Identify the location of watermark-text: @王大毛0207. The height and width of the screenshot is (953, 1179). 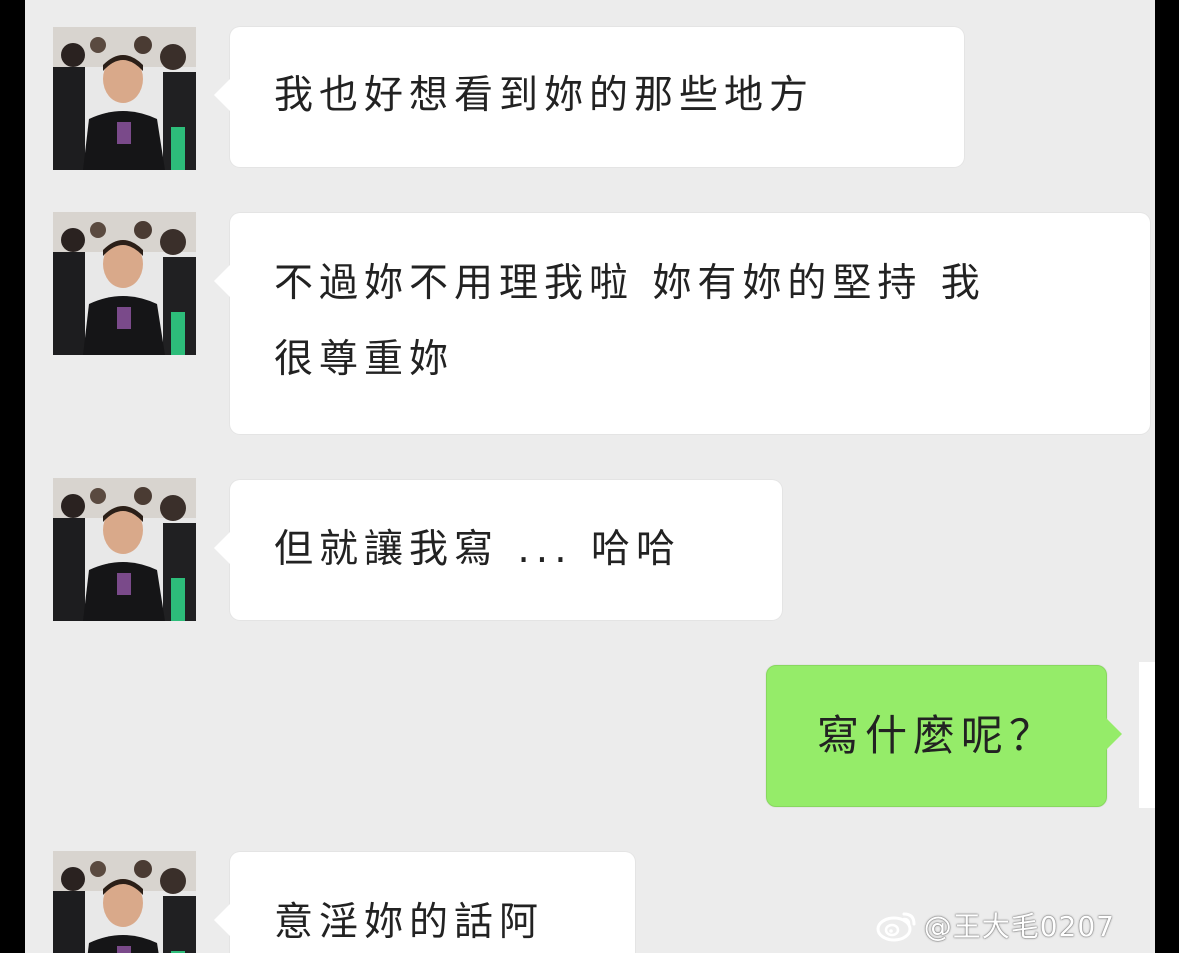
(1019, 926).